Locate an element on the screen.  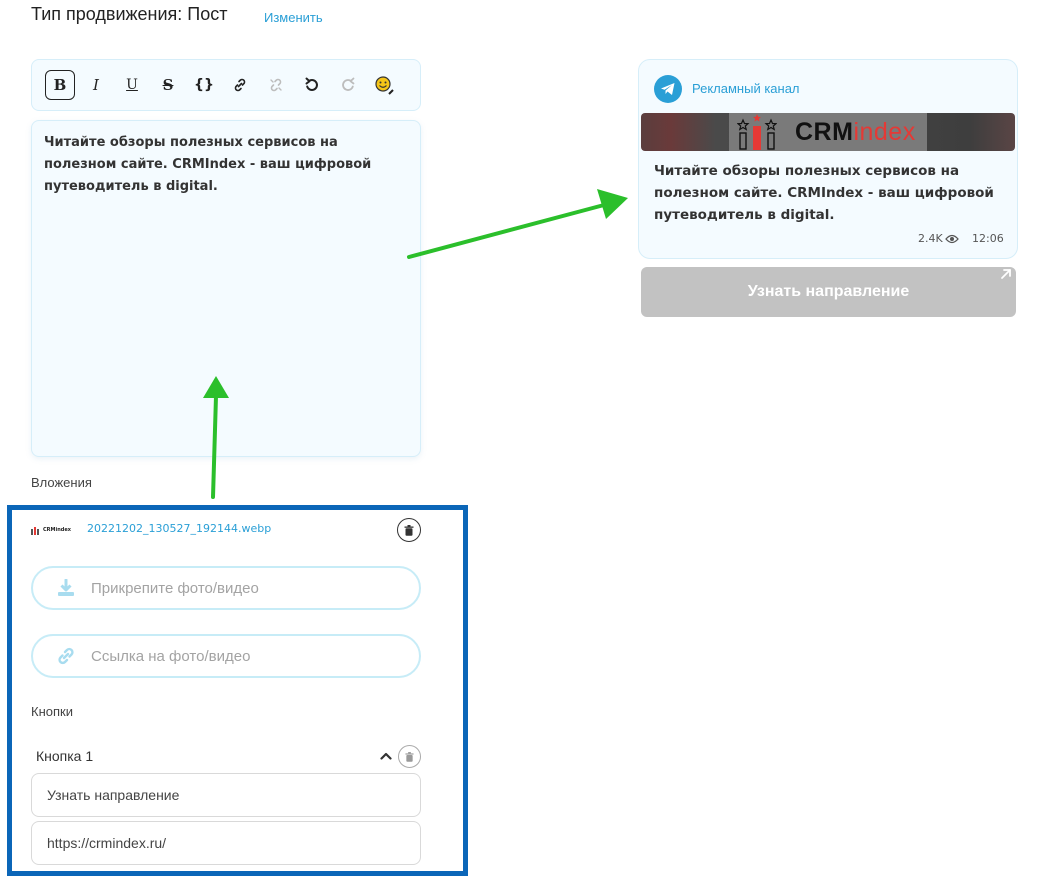
arrow-attachments-to-editor is located at coordinates (216, 437).